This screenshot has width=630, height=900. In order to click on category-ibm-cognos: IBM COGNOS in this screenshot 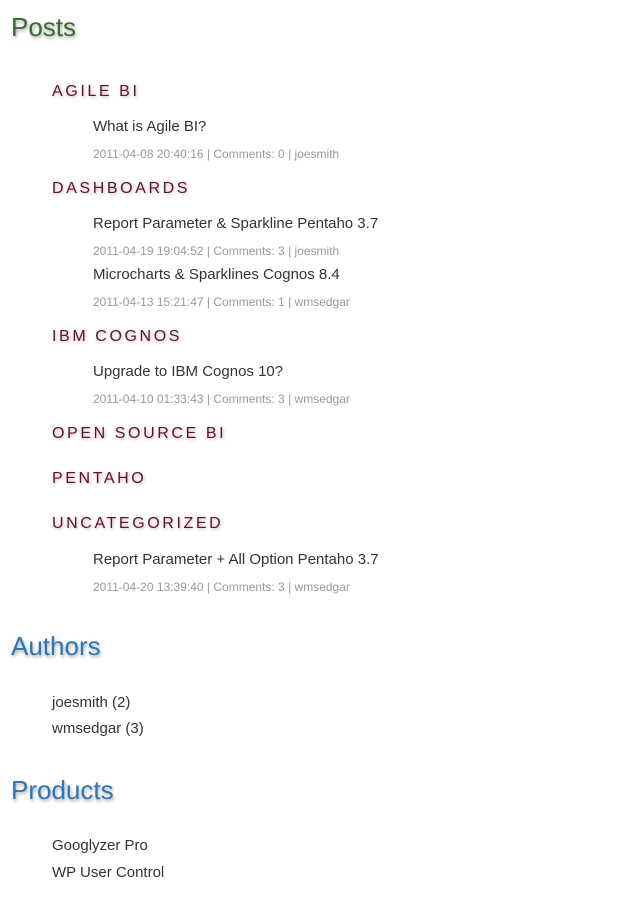, I will do `click(117, 337)`.